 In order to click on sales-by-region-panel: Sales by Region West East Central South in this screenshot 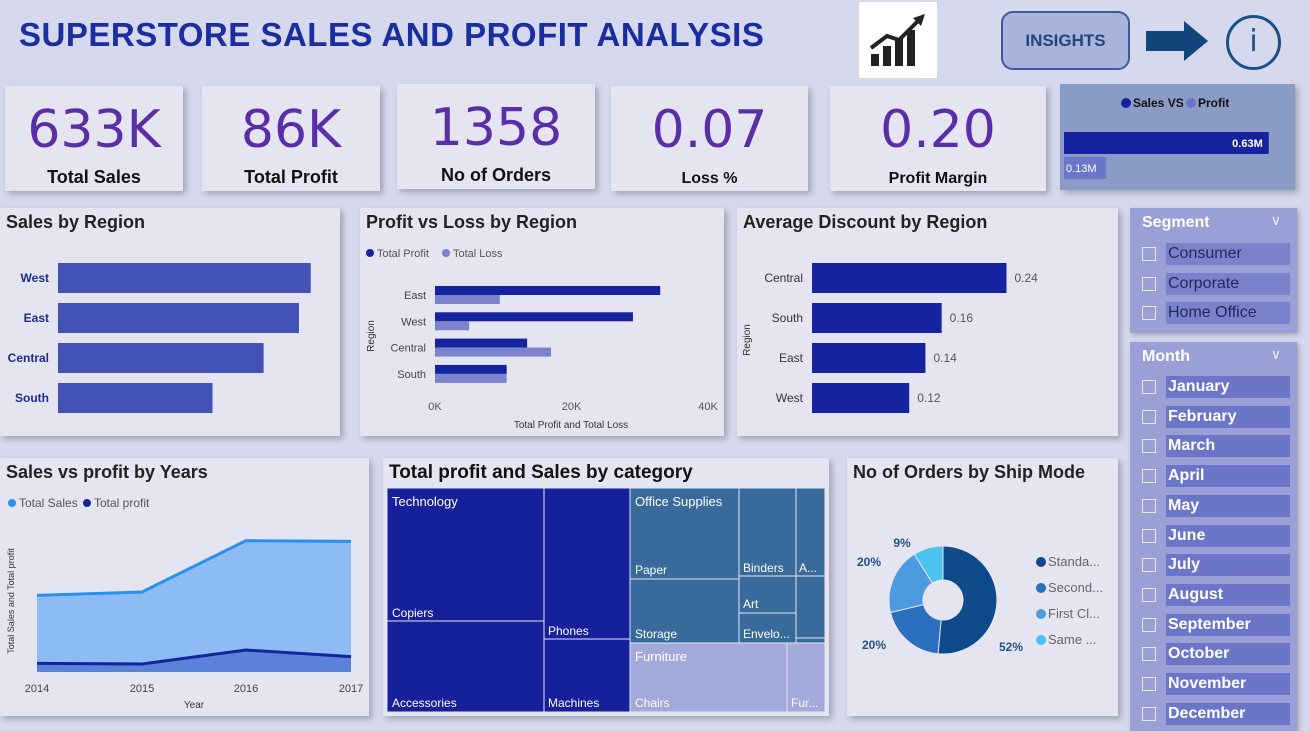, I will do `click(170, 322)`.